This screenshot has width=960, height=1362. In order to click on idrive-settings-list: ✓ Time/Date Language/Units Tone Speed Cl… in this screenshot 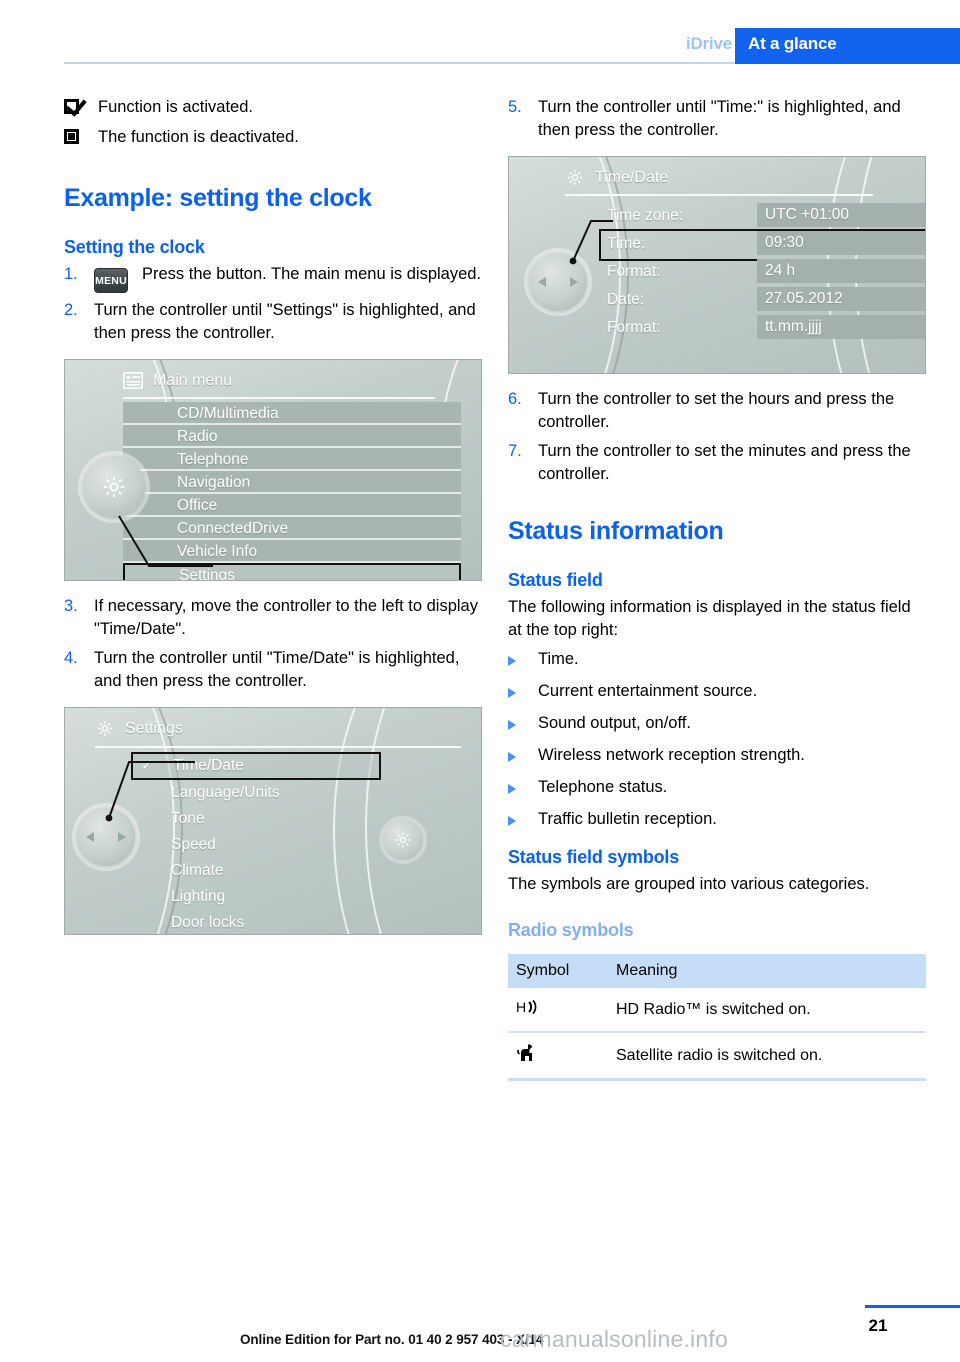, I will do `click(256, 843)`.